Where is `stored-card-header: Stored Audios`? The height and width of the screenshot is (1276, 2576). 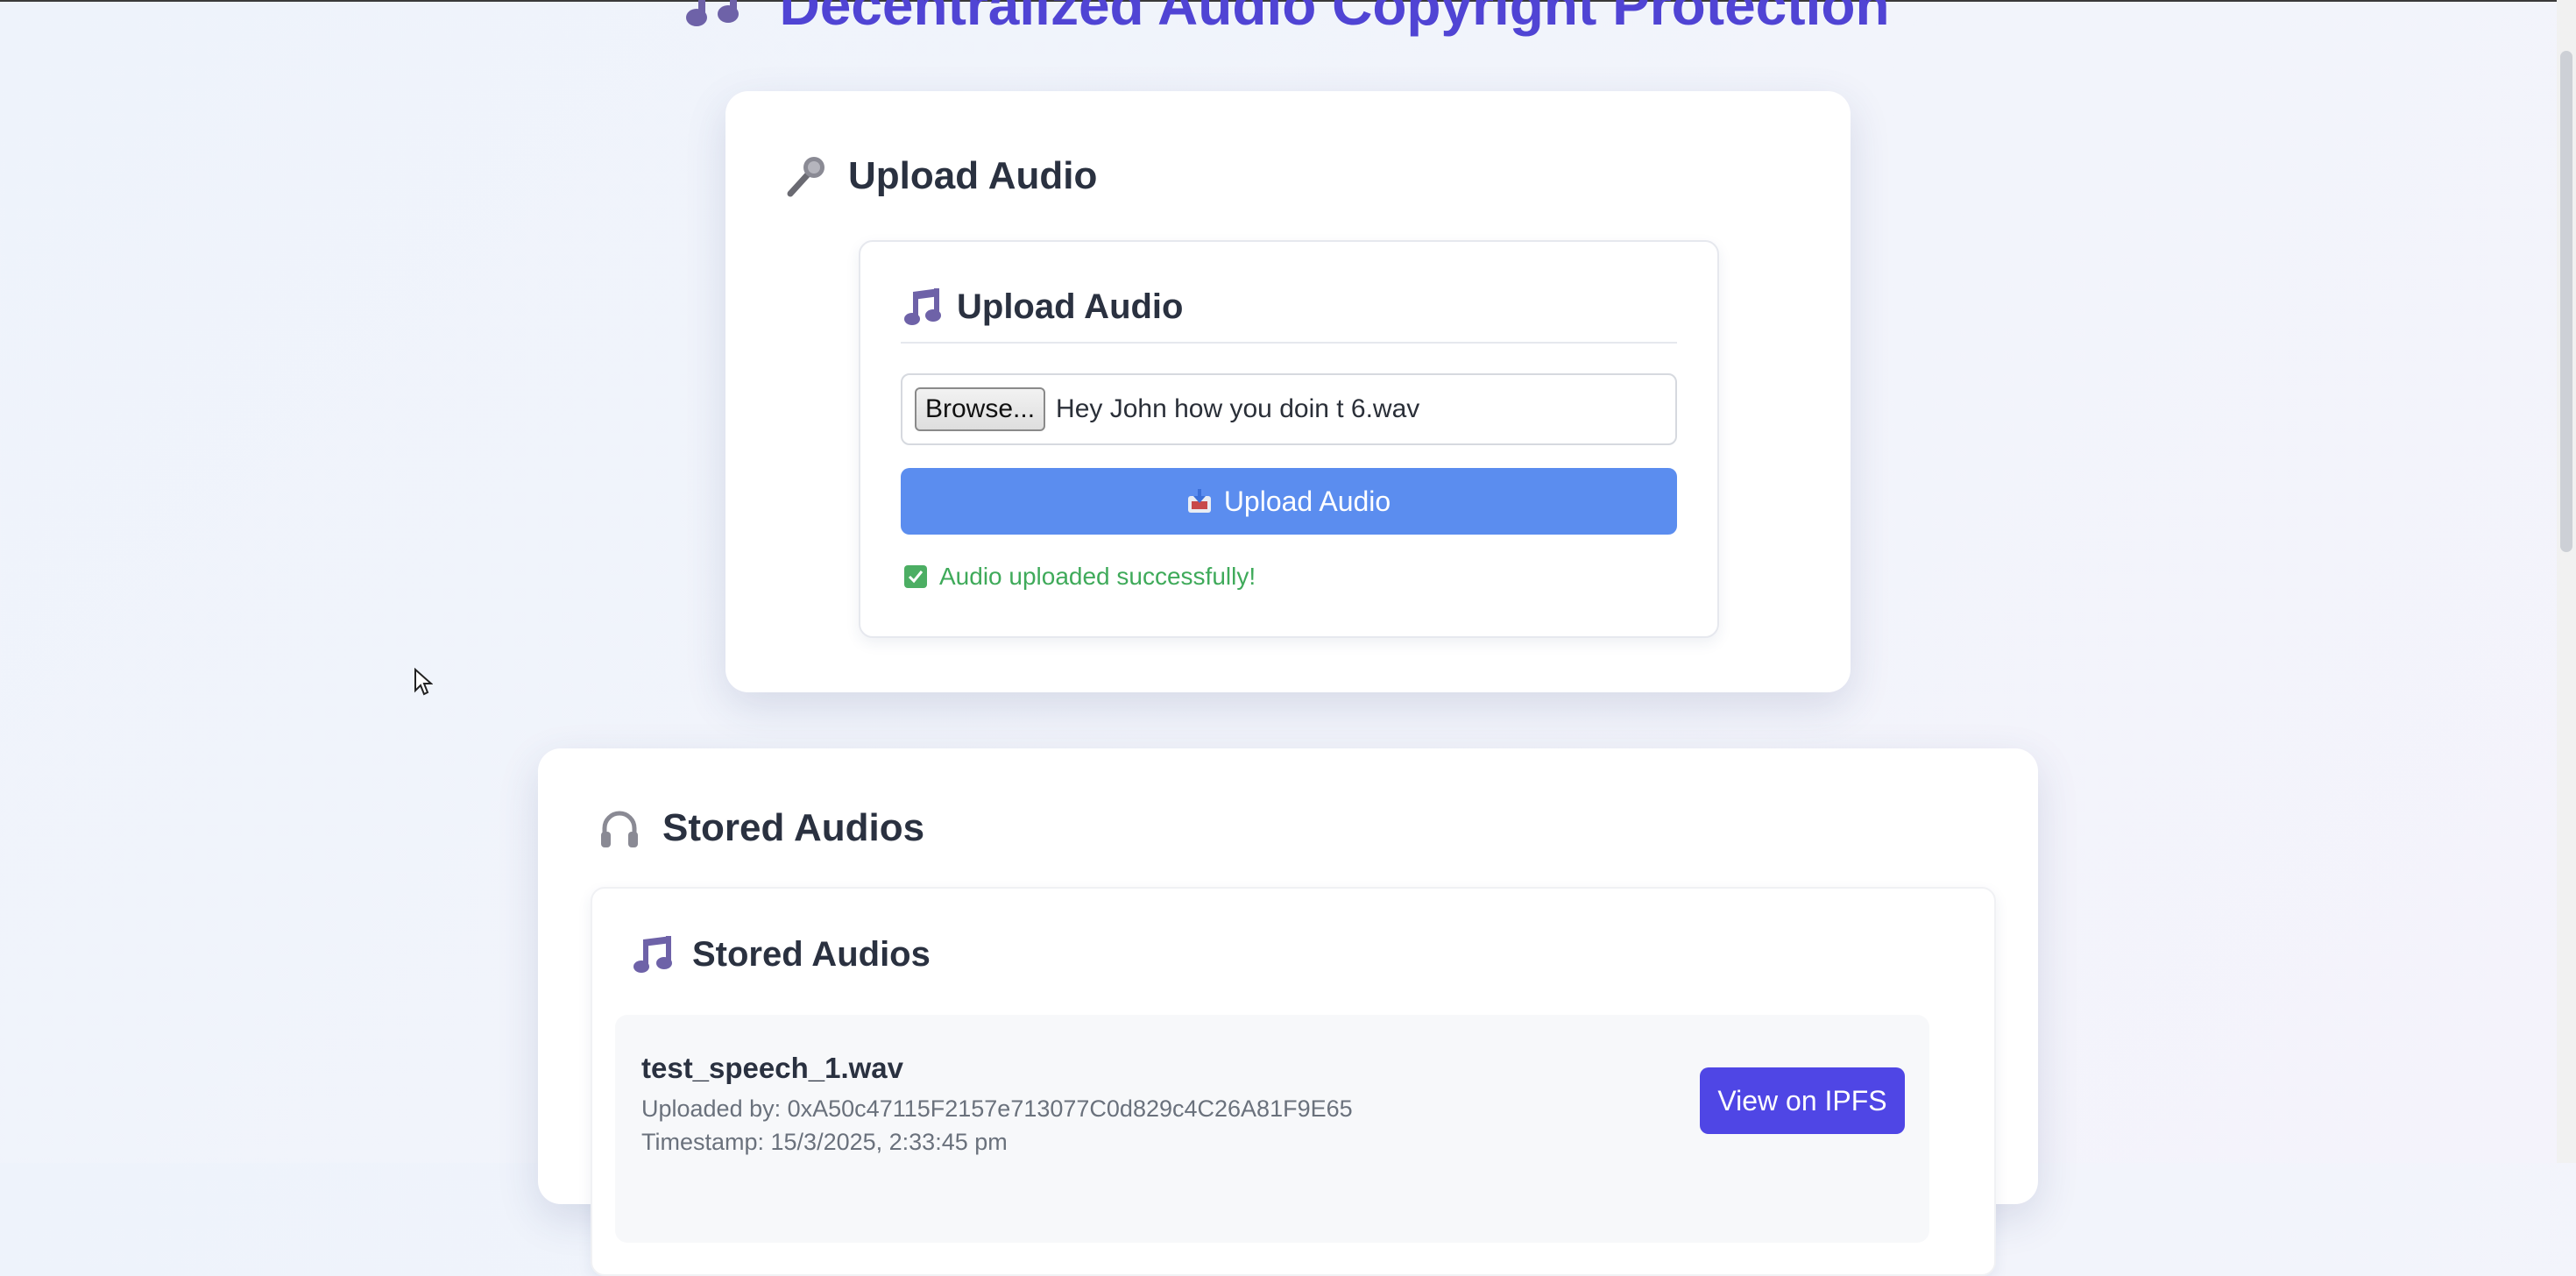 stored-card-header: Stored Audios is located at coordinates (761, 828).